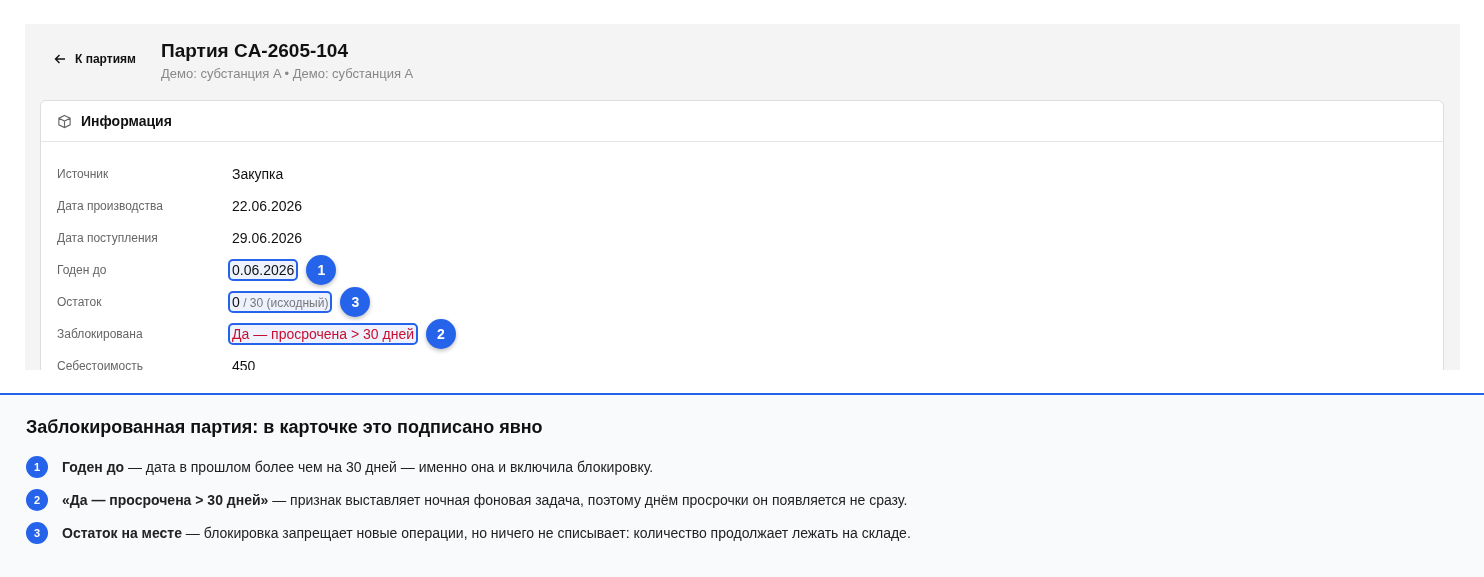 The width and height of the screenshot is (1484, 577). What do you see at coordinates (267, 238) in the screenshot?
I see `field-value: 29.06.2026` at bounding box center [267, 238].